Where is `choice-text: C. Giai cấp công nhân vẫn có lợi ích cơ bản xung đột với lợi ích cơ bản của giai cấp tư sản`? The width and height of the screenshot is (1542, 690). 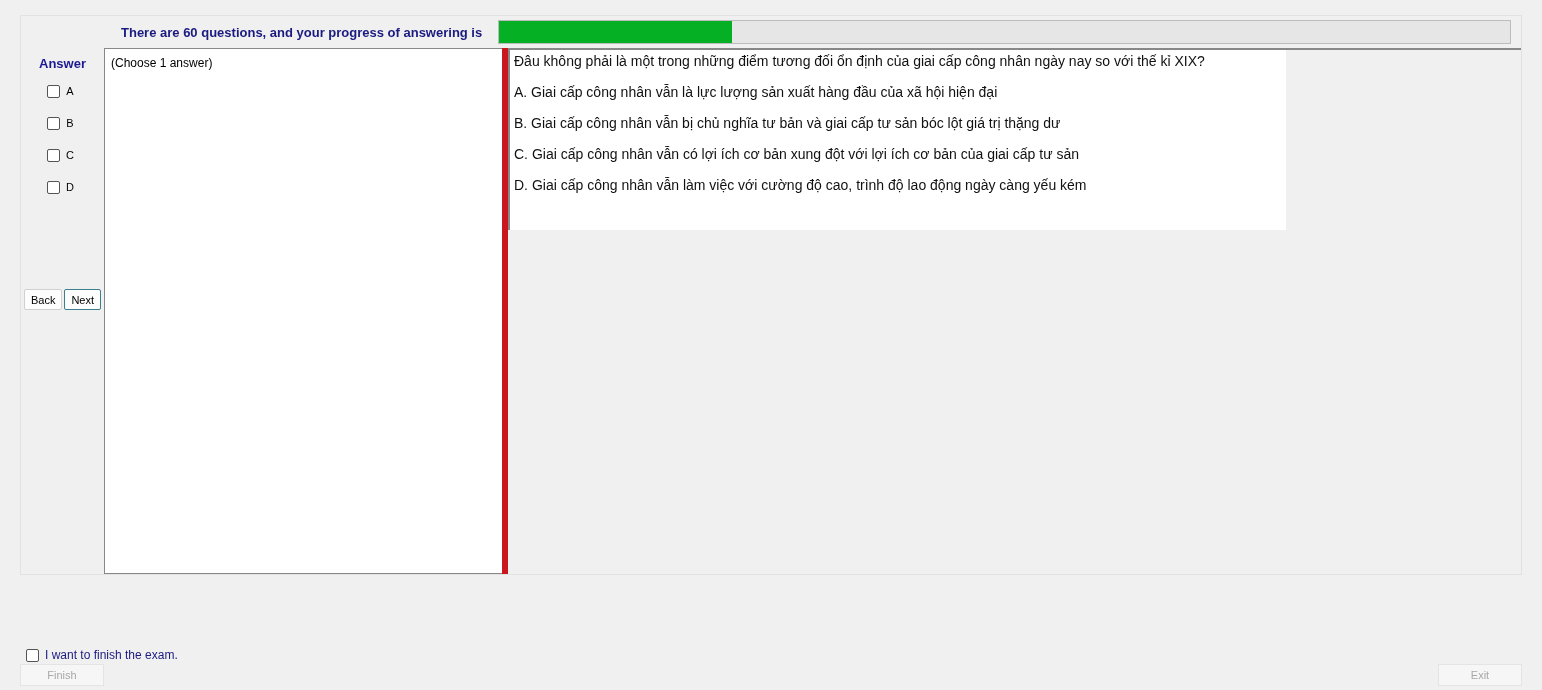
choice-text: C. Giai cấp công nhân vẫn có lợi ích cơ bản xung đột với lợi ích cơ bản của giai cấp tư sản is located at coordinates (797, 154).